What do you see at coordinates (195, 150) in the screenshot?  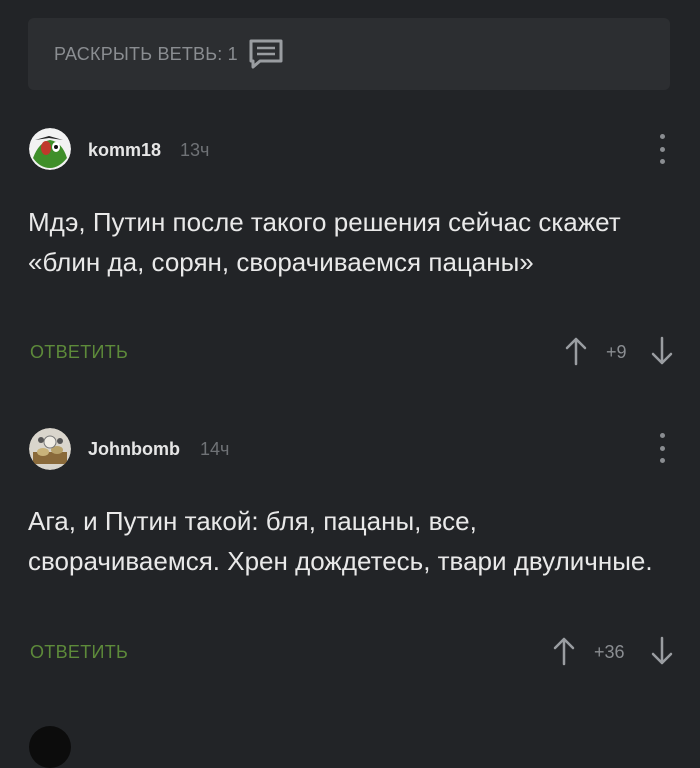 I see `comment-time: 13ч` at bounding box center [195, 150].